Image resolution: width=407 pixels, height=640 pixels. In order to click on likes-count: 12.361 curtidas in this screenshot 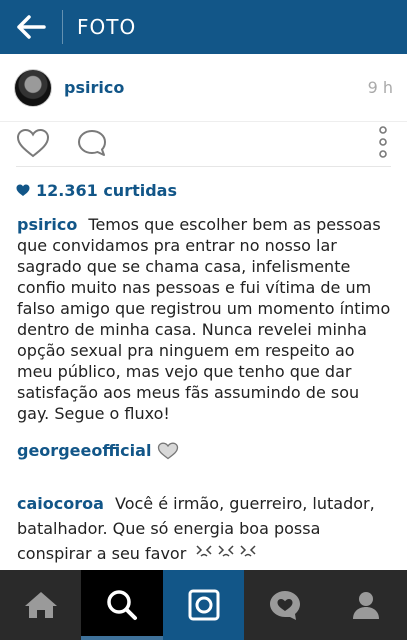, I will do `click(96, 190)`.